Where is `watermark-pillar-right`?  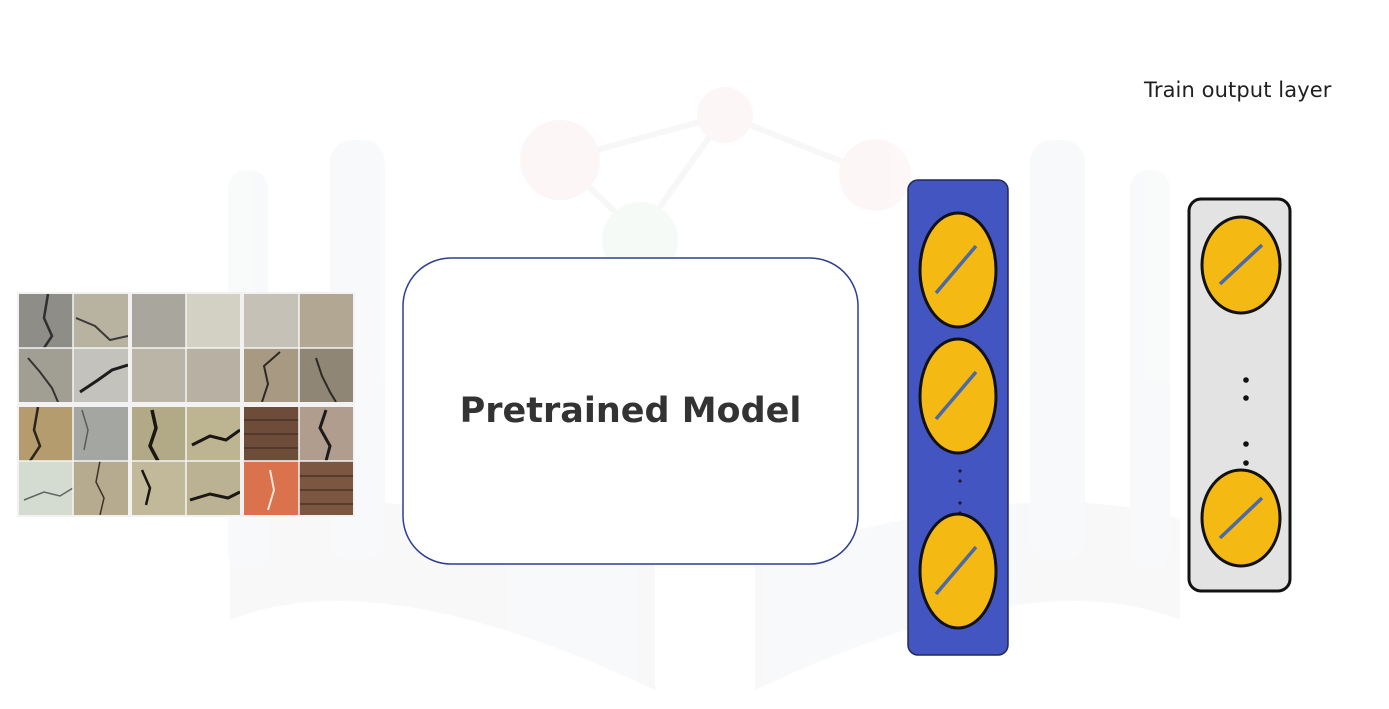 watermark-pillar-right is located at coordinates (1150, 370).